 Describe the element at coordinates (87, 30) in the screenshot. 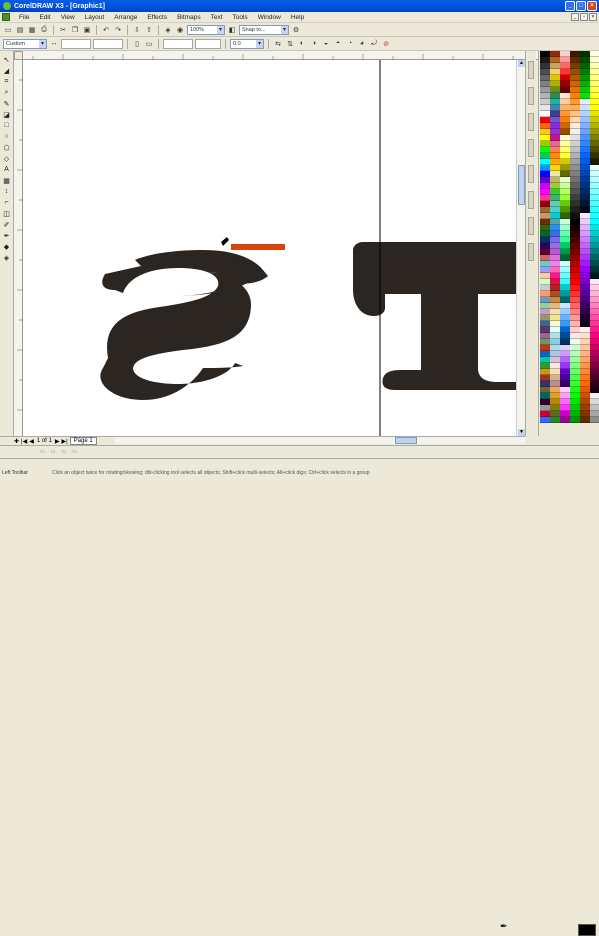

I see `paste-icon: ▣` at that location.